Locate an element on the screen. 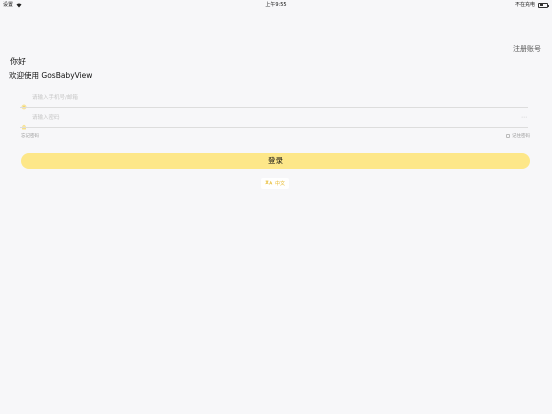 The image size is (552, 414). login-button: 登录 is located at coordinates (275, 161).